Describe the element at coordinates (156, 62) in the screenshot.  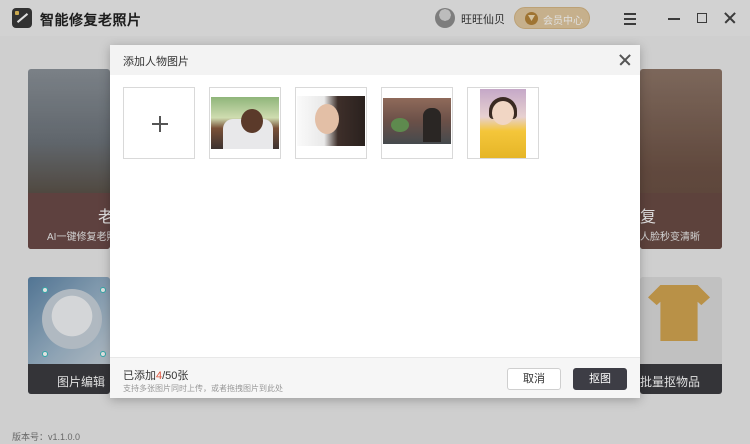
I see `dialog-title: 添加人物图片` at that location.